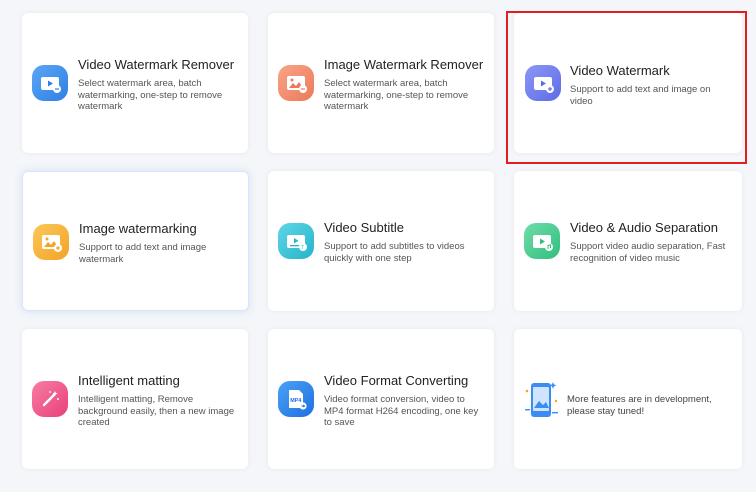 This screenshot has height=492, width=756. I want to click on video-watermark-remover-icon, so click(50, 83).